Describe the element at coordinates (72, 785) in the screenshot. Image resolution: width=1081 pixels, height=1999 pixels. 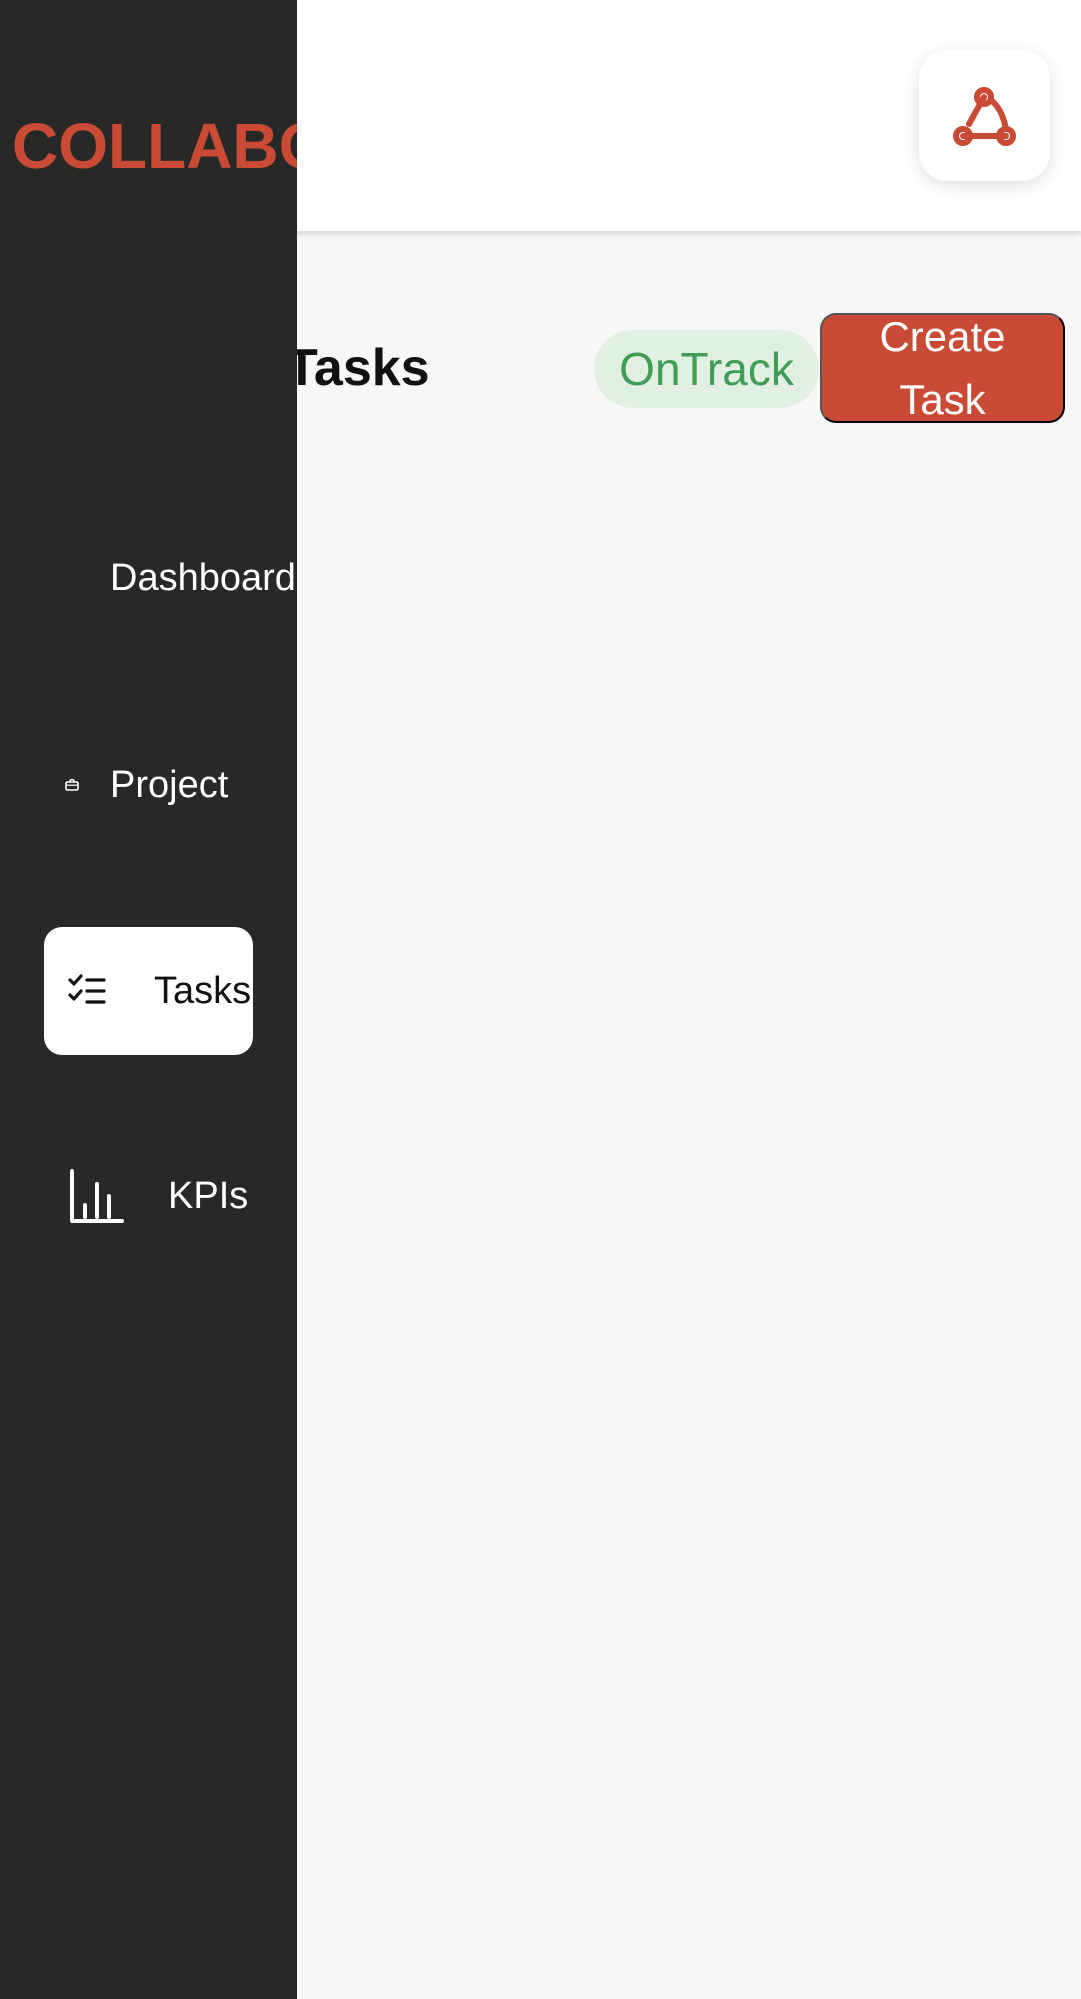
I see `briefcase-icon` at that location.